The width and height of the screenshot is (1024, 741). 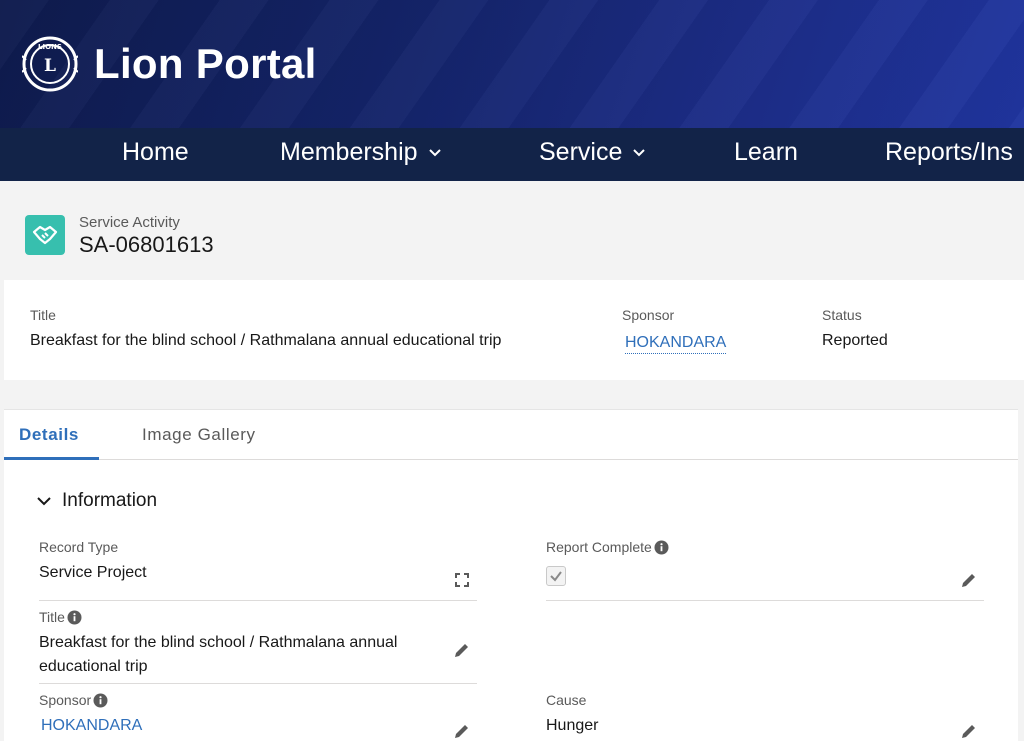 What do you see at coordinates (129, 222) in the screenshot?
I see `object-type-label: Service Activity` at bounding box center [129, 222].